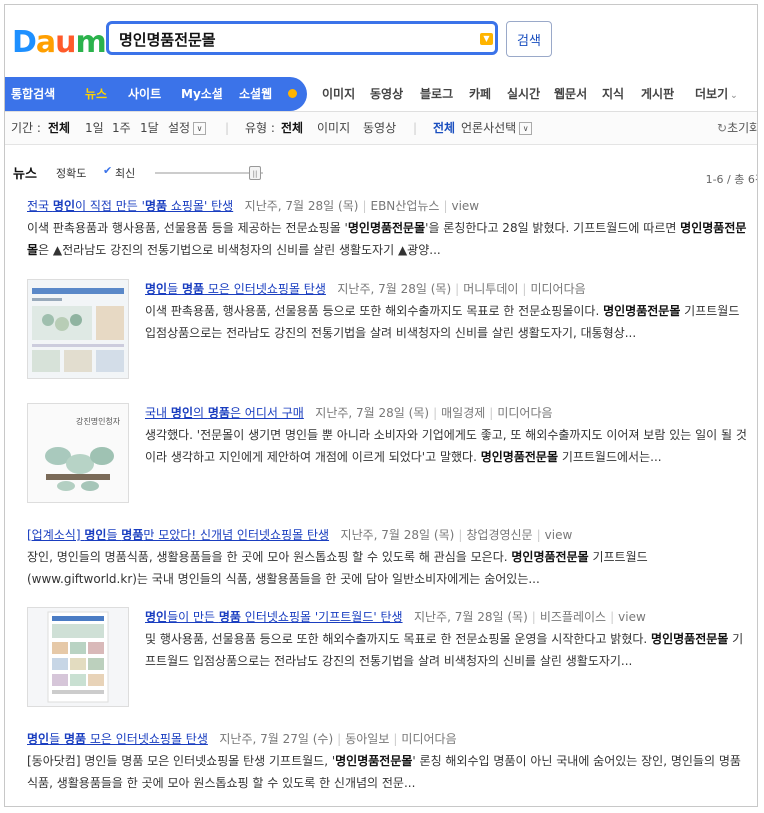 This screenshot has width=764, height=813. What do you see at coordinates (144, 94) in the screenshot?
I see `nav-tab-site: 사이트` at bounding box center [144, 94].